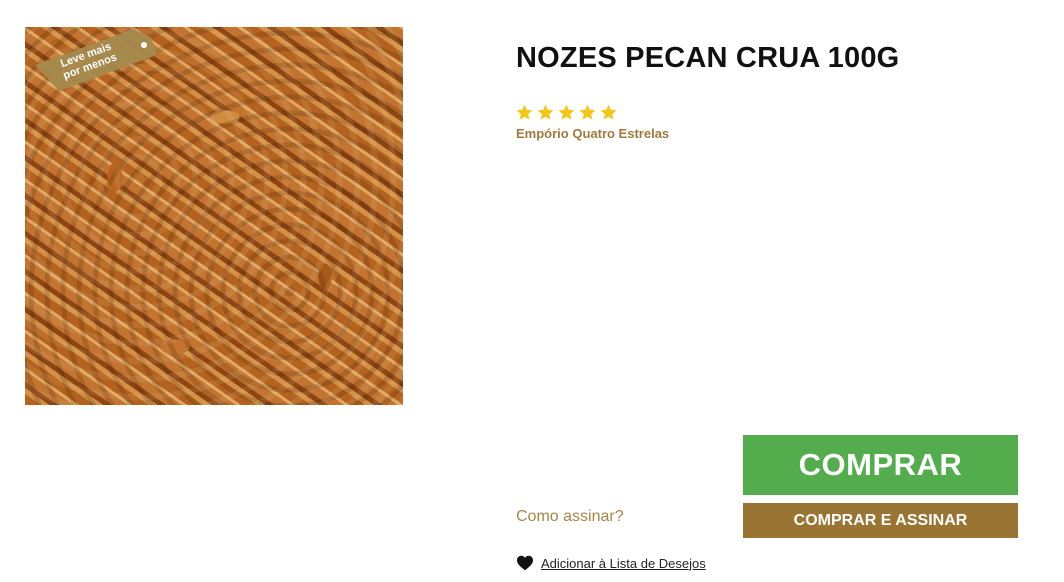  Describe the element at coordinates (623, 563) in the screenshot. I see `wishlist-label: Adicionar à Lista de Desejos` at that location.